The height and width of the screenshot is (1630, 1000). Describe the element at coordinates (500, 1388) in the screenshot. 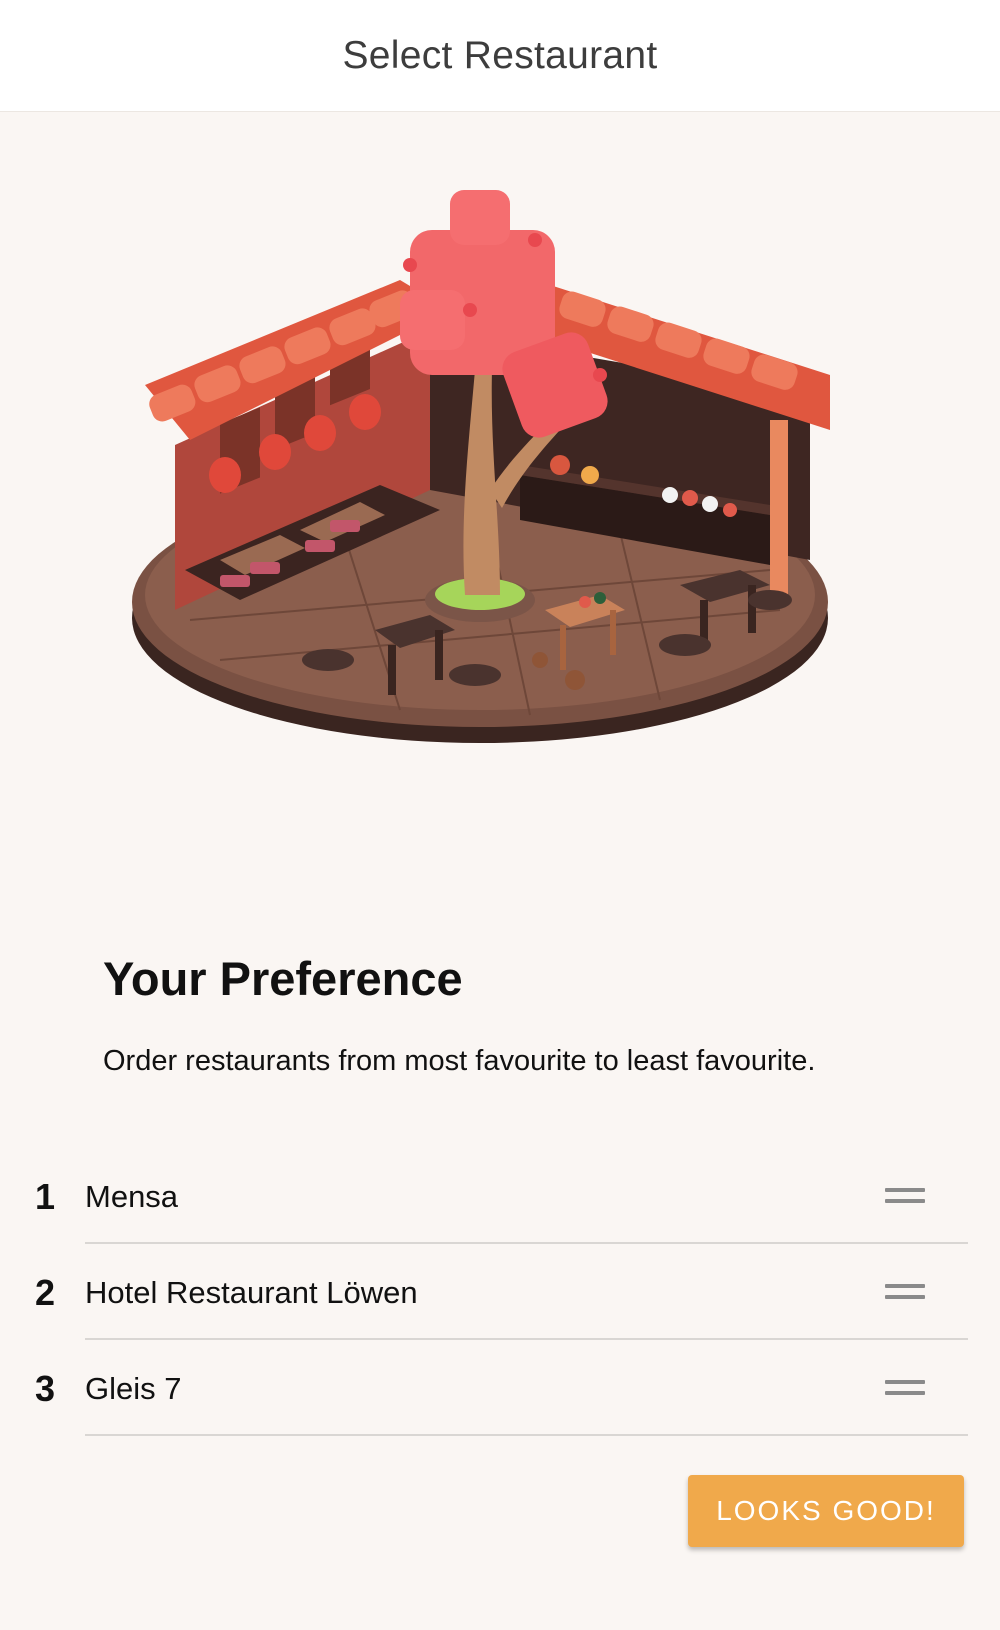

I see `ranking-row-3: 3 Gleis 7` at that location.